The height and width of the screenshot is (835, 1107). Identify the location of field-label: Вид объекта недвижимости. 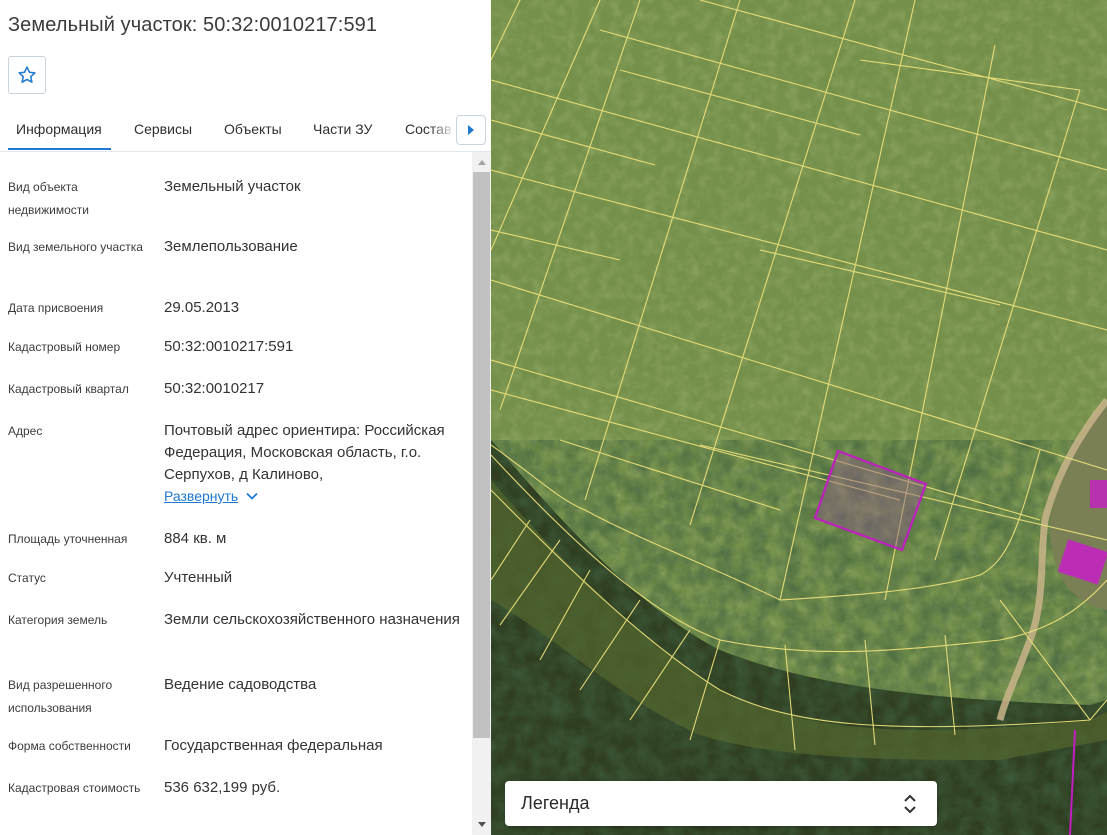
(48, 198).